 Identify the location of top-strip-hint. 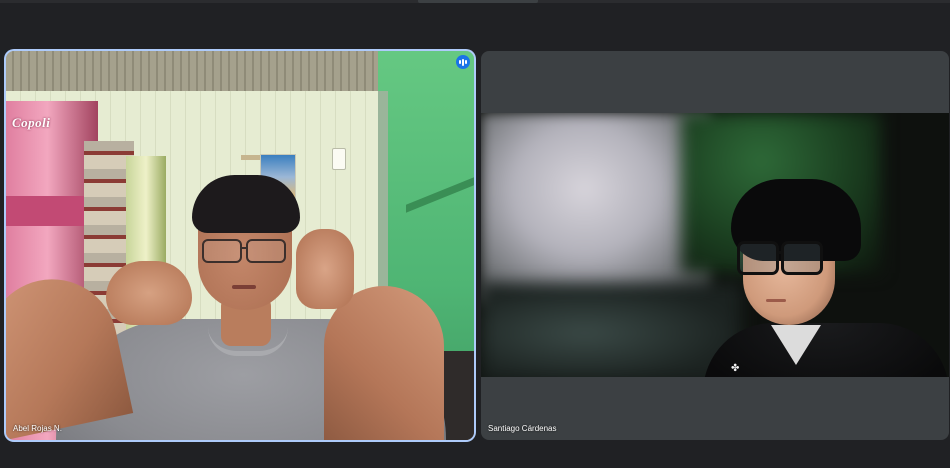
(478, 1).